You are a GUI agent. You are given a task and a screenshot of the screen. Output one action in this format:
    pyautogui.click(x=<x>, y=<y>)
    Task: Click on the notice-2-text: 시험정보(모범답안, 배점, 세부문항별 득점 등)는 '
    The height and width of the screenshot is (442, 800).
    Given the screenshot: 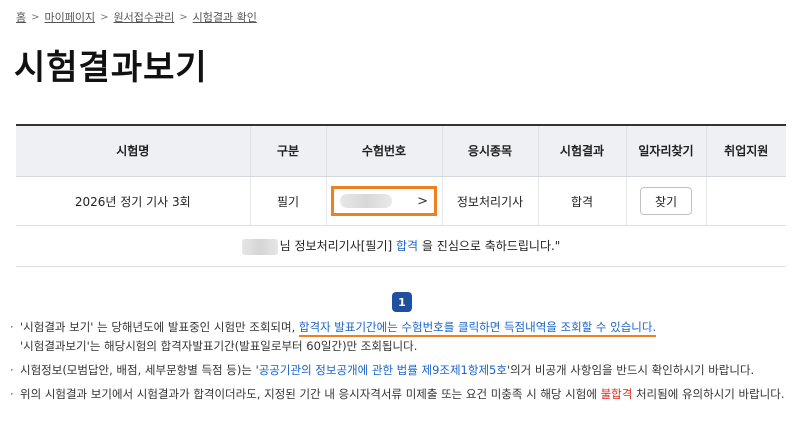 What is the action you would take?
    pyautogui.click(x=139, y=370)
    